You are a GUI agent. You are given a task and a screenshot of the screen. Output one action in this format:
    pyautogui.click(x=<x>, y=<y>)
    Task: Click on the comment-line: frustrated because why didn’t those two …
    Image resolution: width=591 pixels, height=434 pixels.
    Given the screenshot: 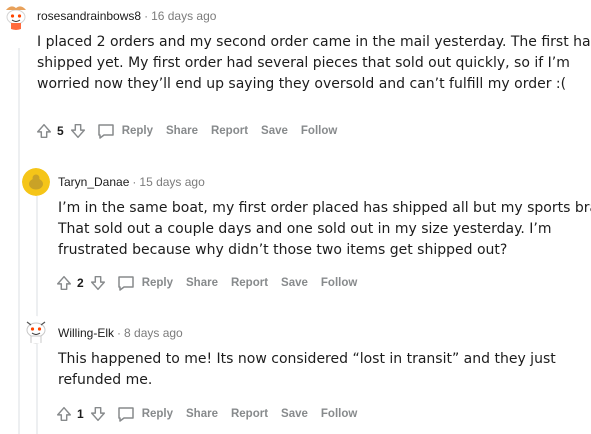 What is the action you would take?
    pyautogui.click(x=283, y=250)
    